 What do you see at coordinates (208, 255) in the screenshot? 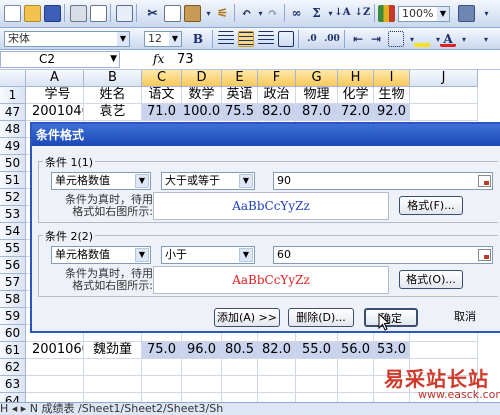
I see `condition-2-operator-select: 小于 ▼` at bounding box center [208, 255].